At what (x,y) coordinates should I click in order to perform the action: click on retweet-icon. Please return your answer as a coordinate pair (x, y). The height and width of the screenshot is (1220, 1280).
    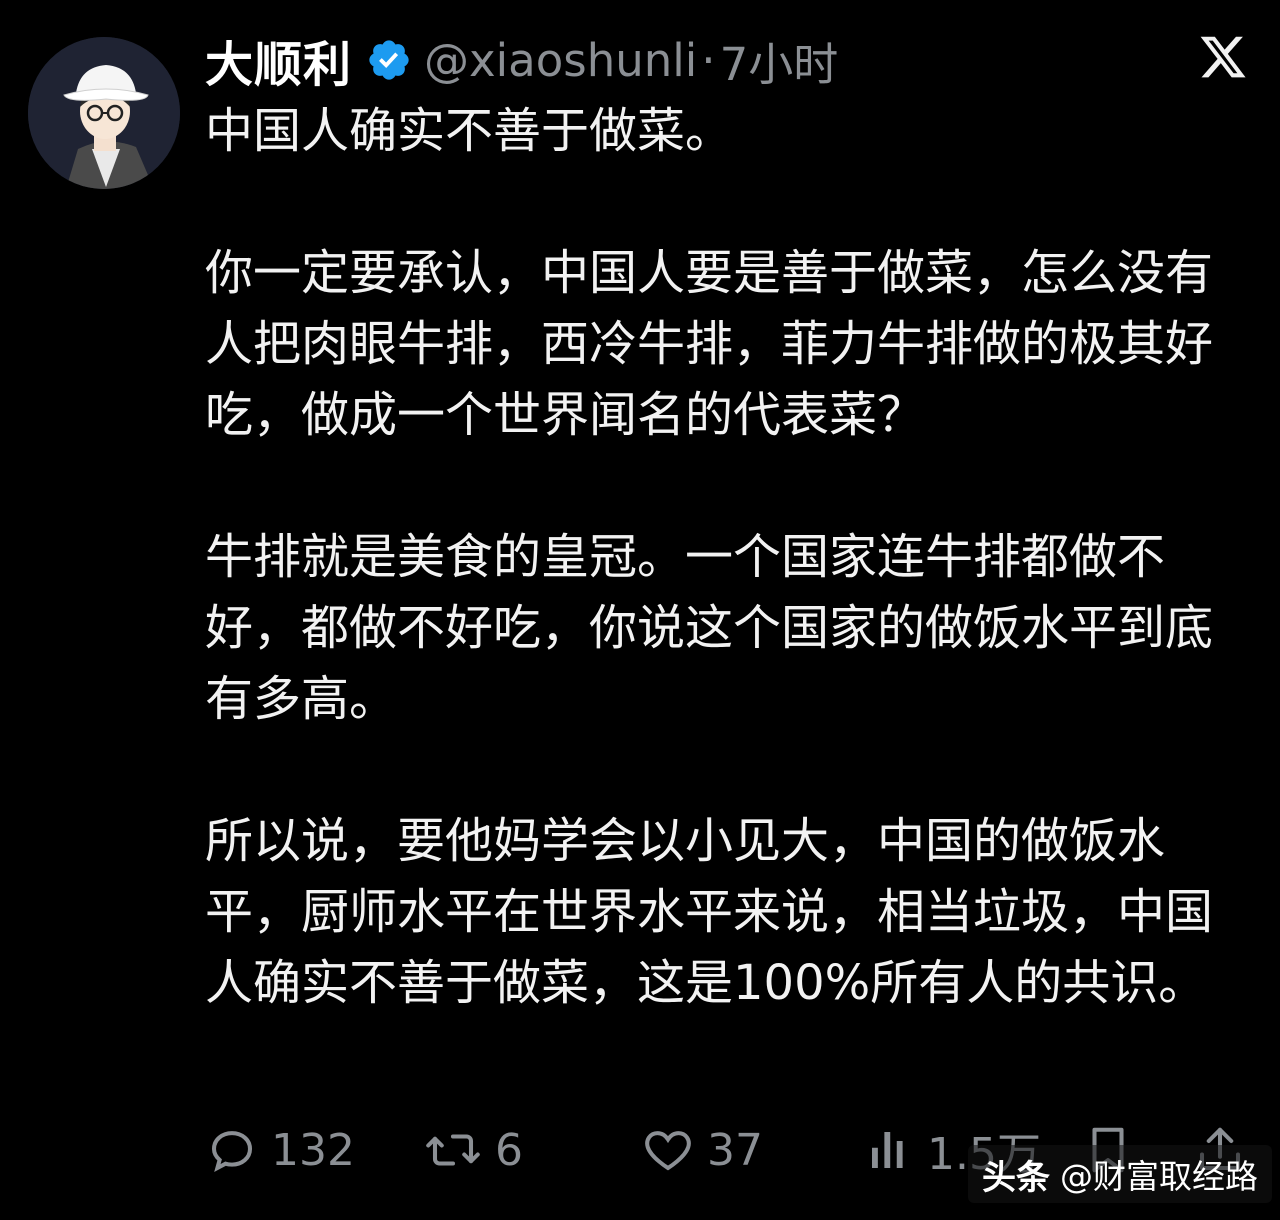
    Looking at the image, I should click on (453, 1150).